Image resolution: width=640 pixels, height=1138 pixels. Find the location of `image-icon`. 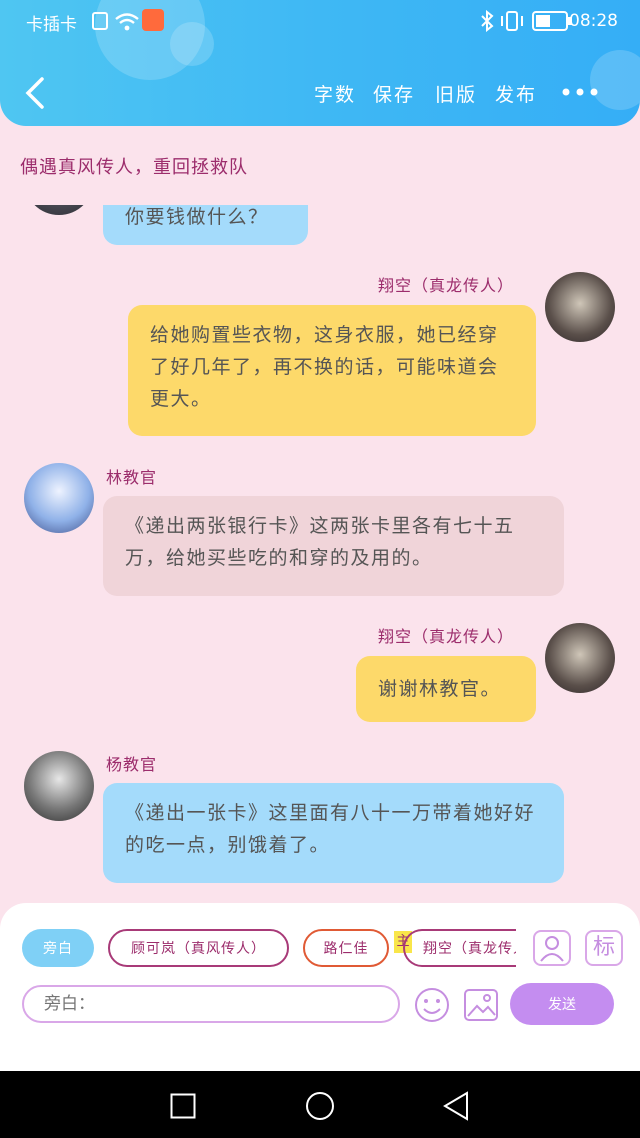

image-icon is located at coordinates (481, 1005).